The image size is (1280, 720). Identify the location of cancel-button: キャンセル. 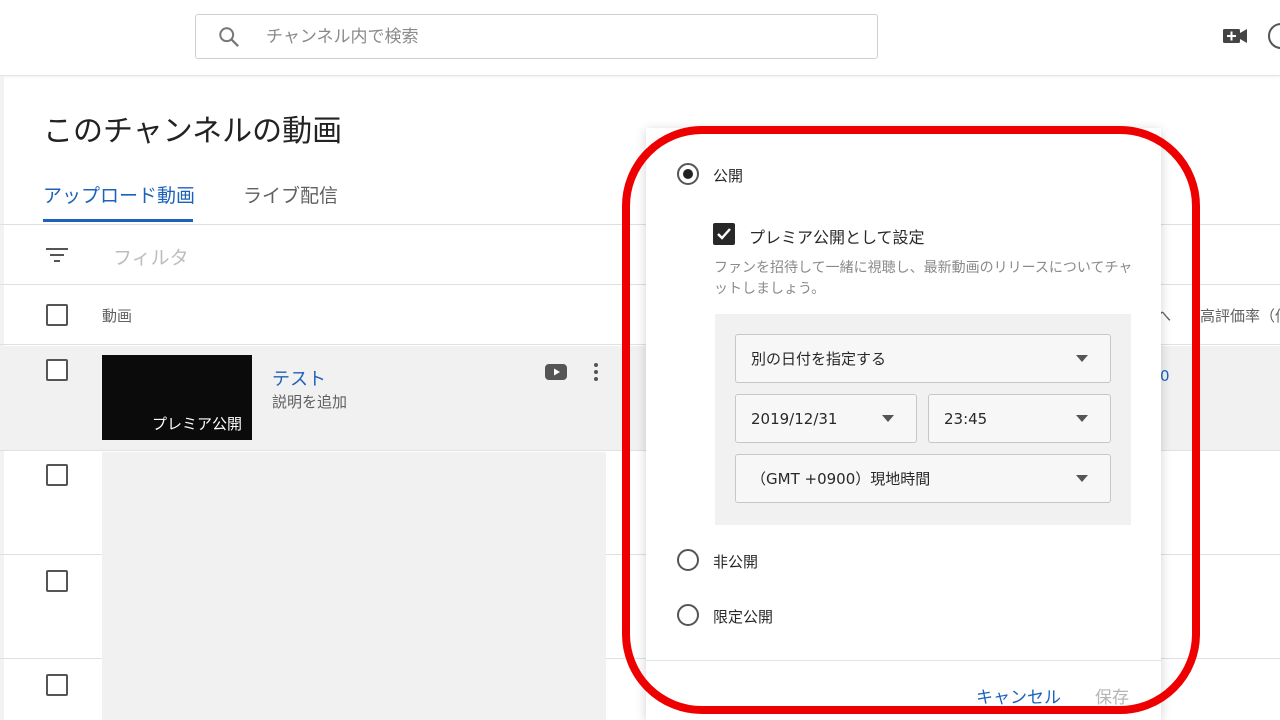
(1018, 695).